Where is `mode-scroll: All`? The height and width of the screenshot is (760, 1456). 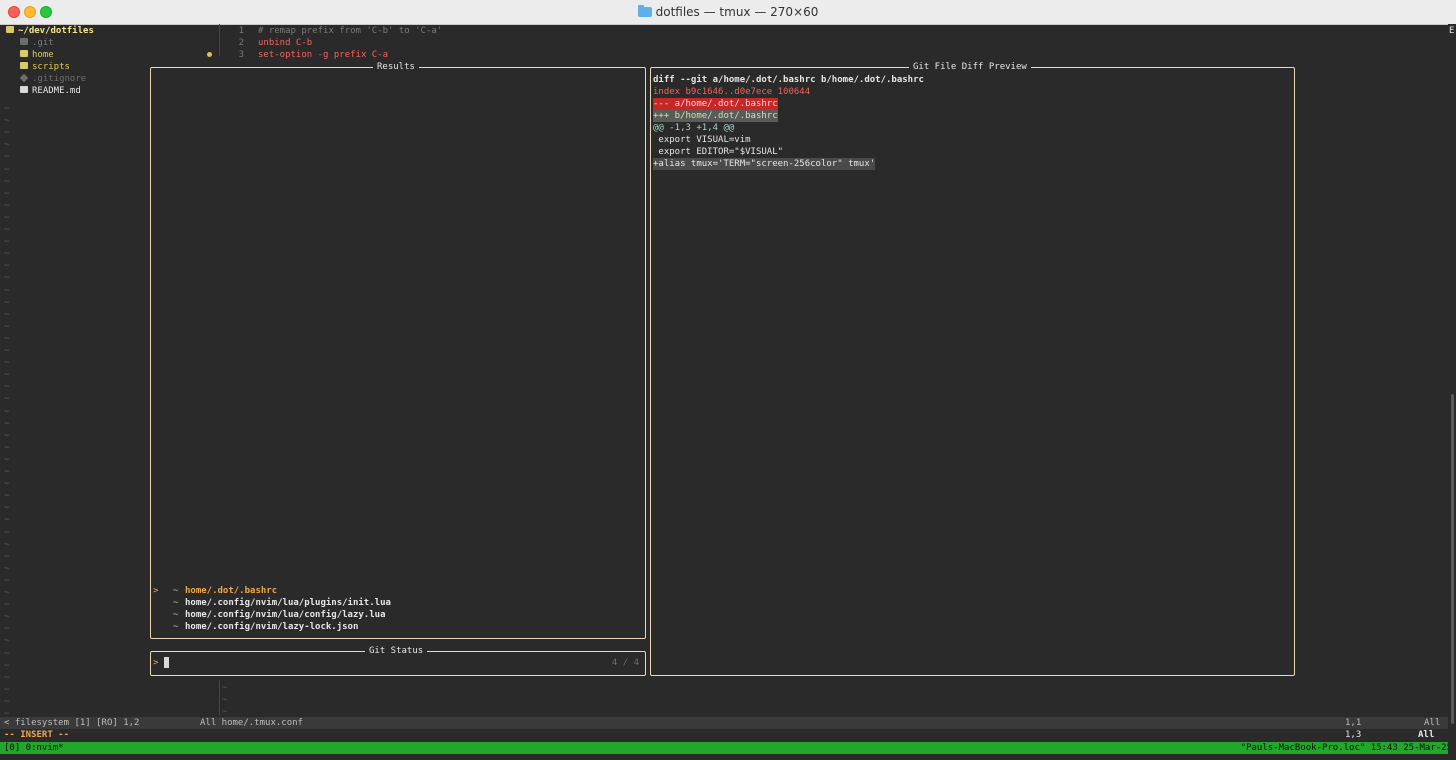
mode-scroll: All is located at coordinates (1426, 735).